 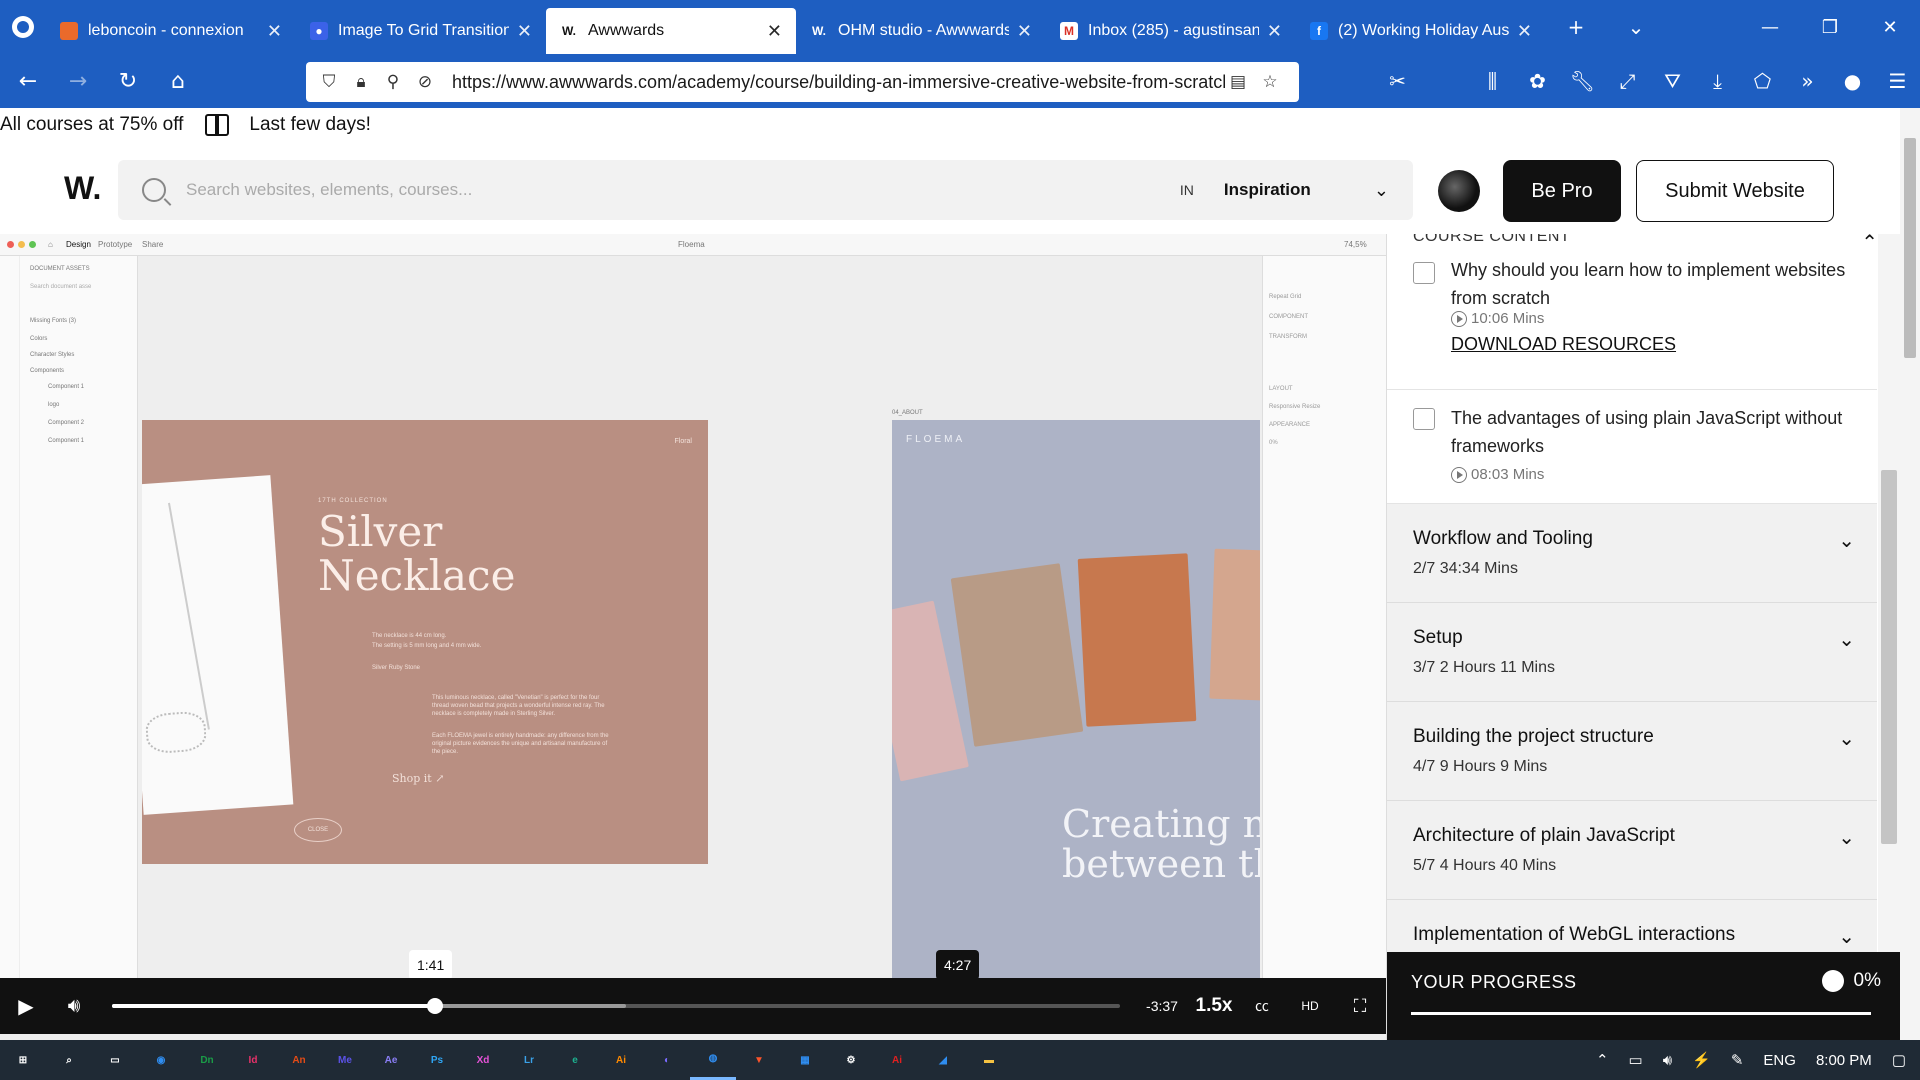 I want to click on pocket-icon: ⛛, so click(x=1672, y=81).